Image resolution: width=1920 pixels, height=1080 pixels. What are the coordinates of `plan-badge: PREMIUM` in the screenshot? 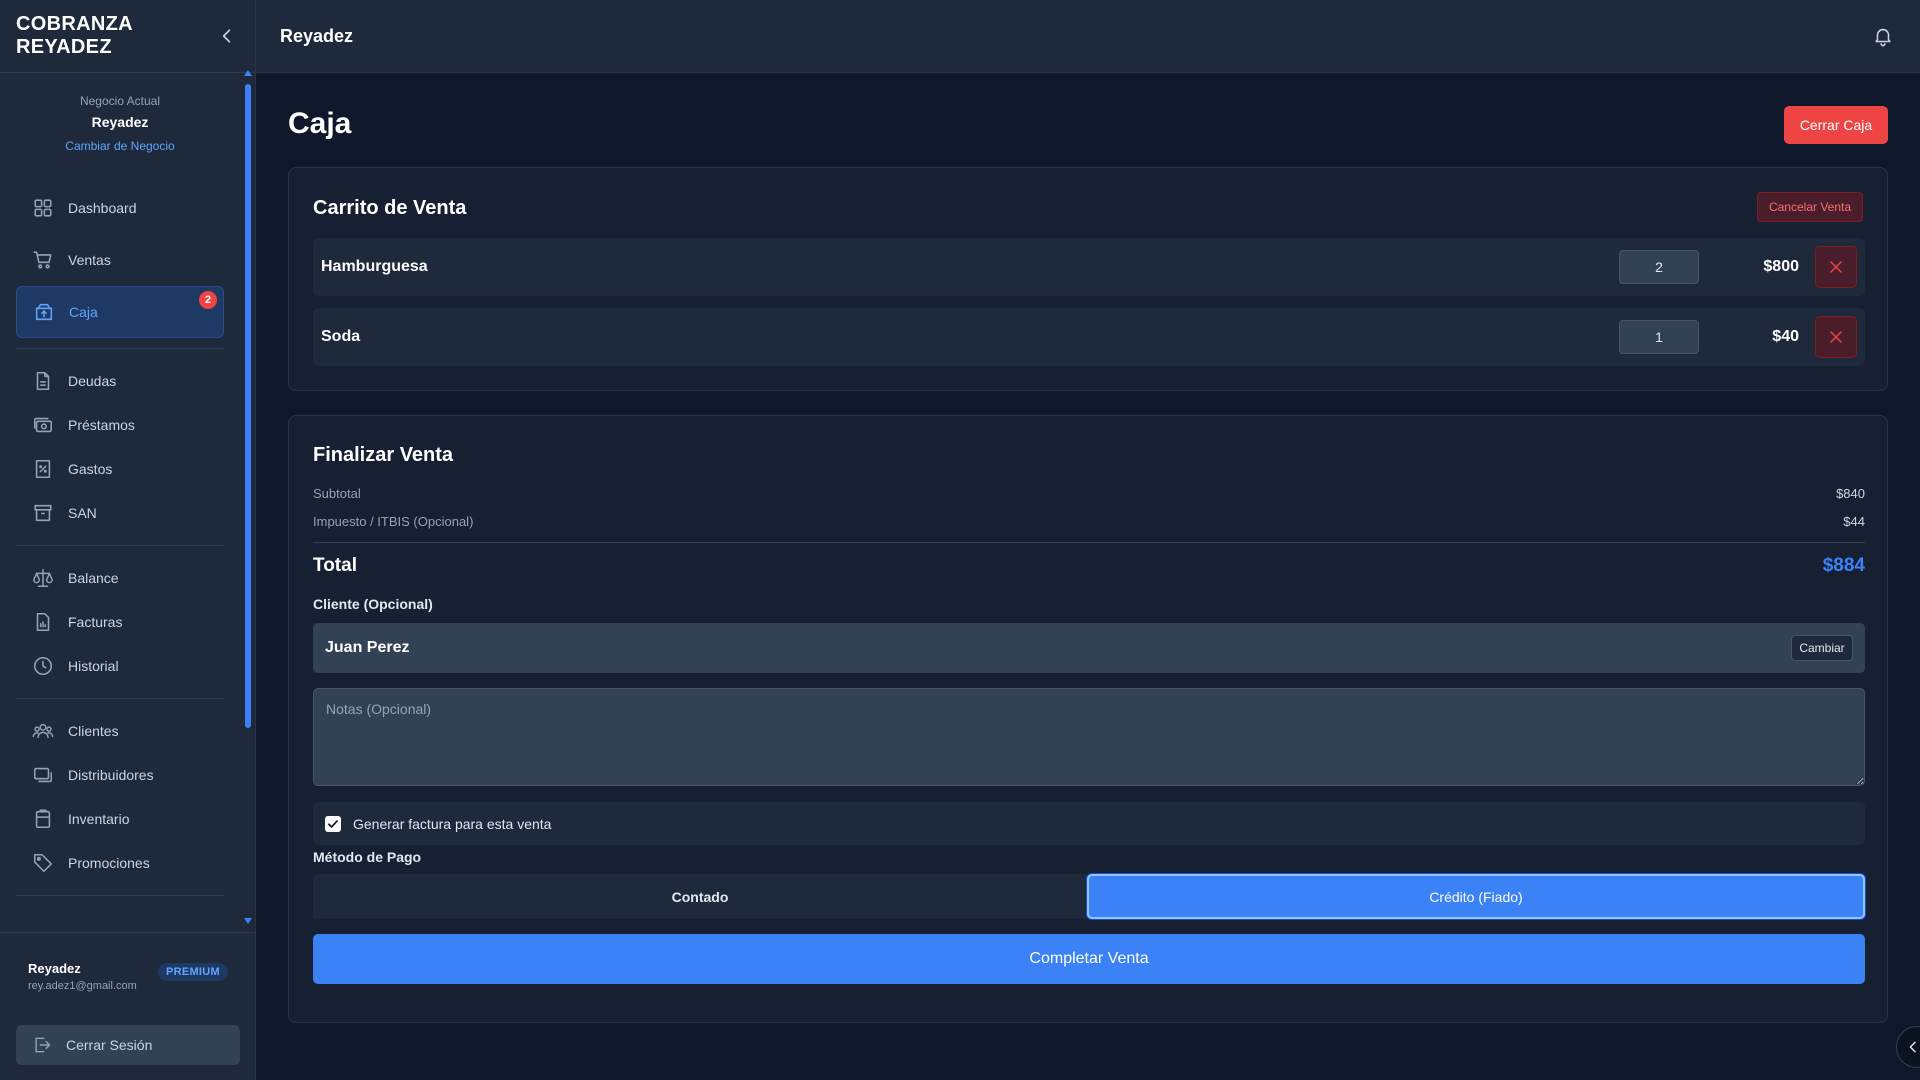 It's located at (192, 972).